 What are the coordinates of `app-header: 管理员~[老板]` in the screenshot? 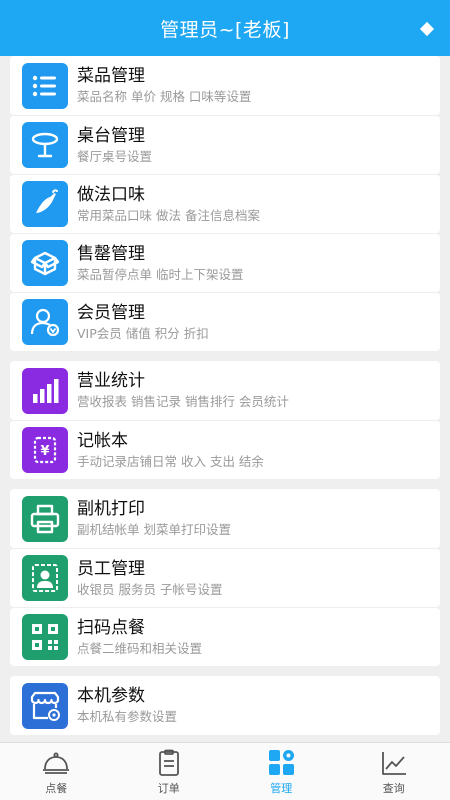 It's located at (225, 28).